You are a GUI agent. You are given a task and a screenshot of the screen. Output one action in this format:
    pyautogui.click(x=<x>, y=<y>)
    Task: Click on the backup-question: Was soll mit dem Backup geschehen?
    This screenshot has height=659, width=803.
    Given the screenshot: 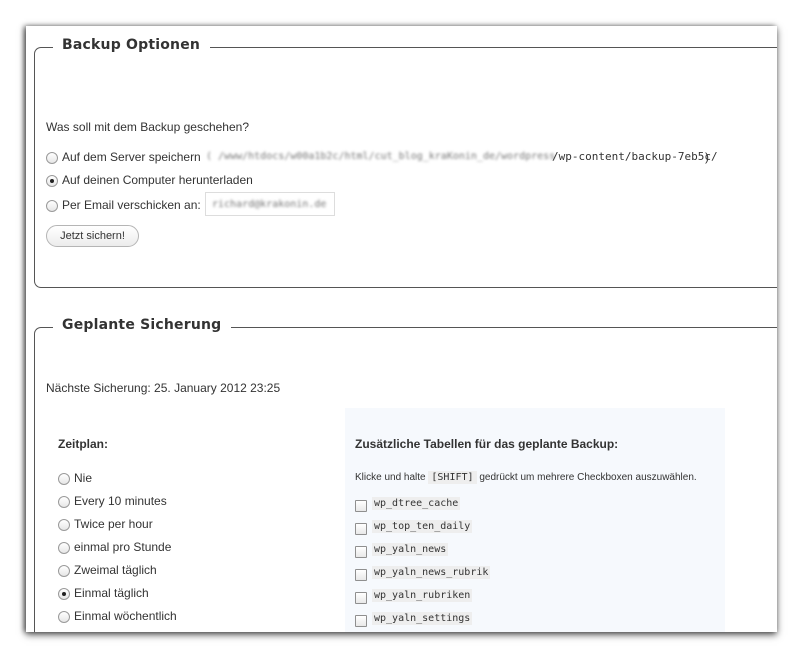 What is the action you would take?
    pyautogui.click(x=147, y=127)
    